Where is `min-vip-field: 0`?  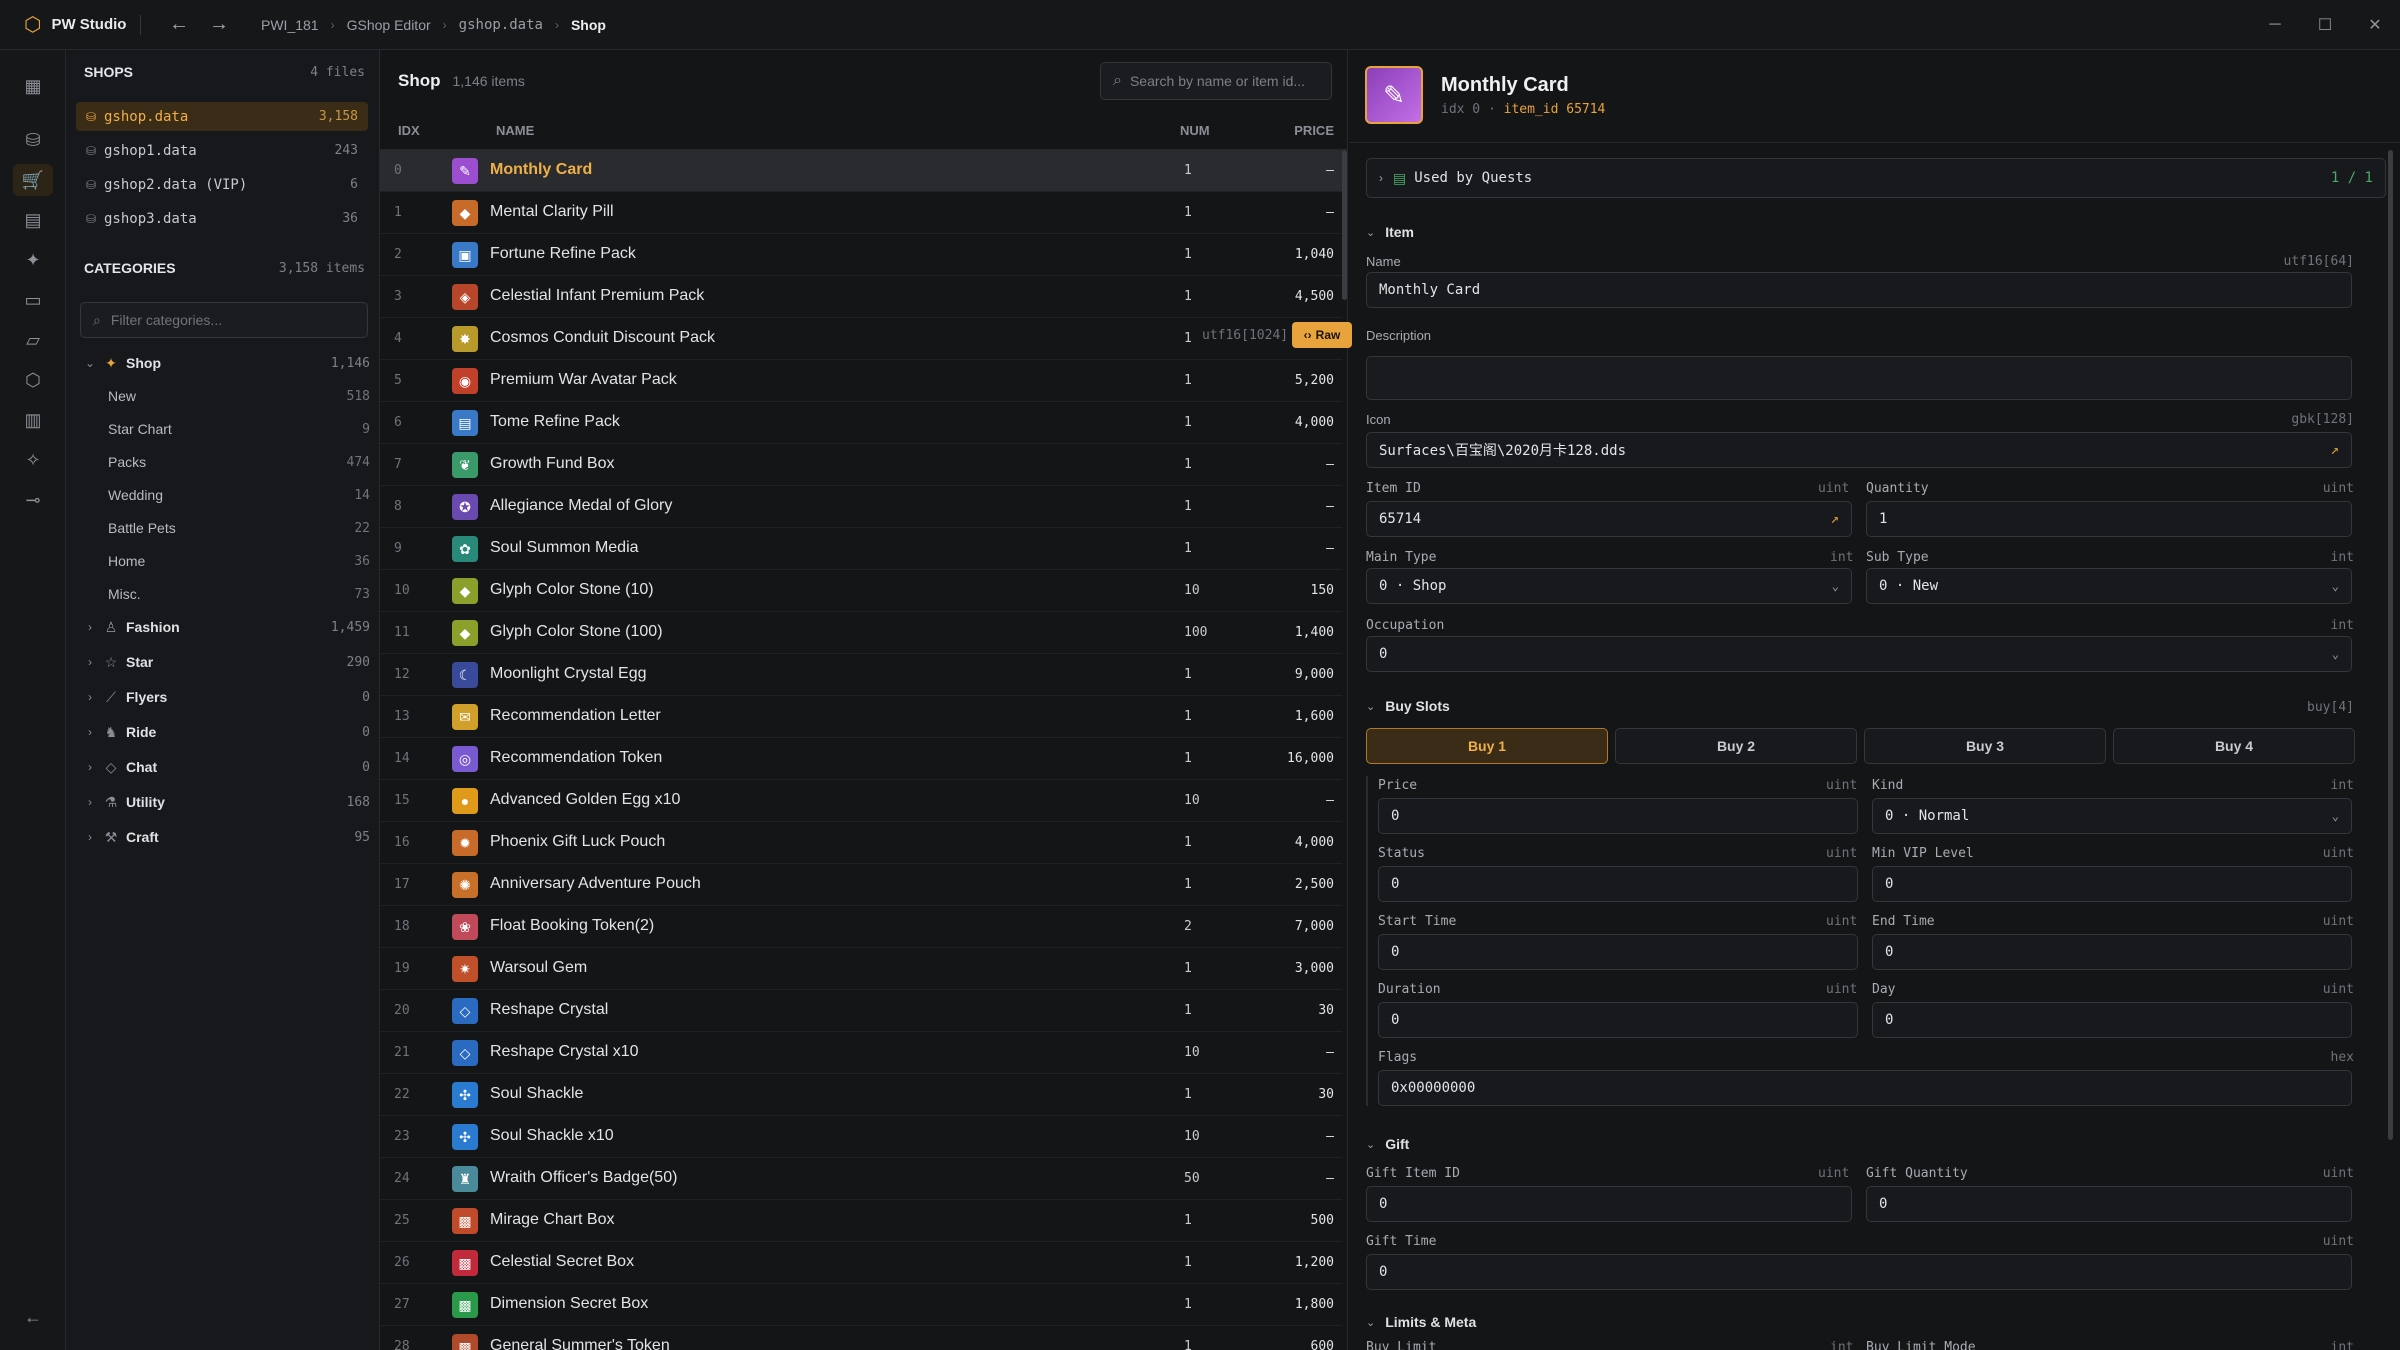
min-vip-field: 0 is located at coordinates (2112, 884).